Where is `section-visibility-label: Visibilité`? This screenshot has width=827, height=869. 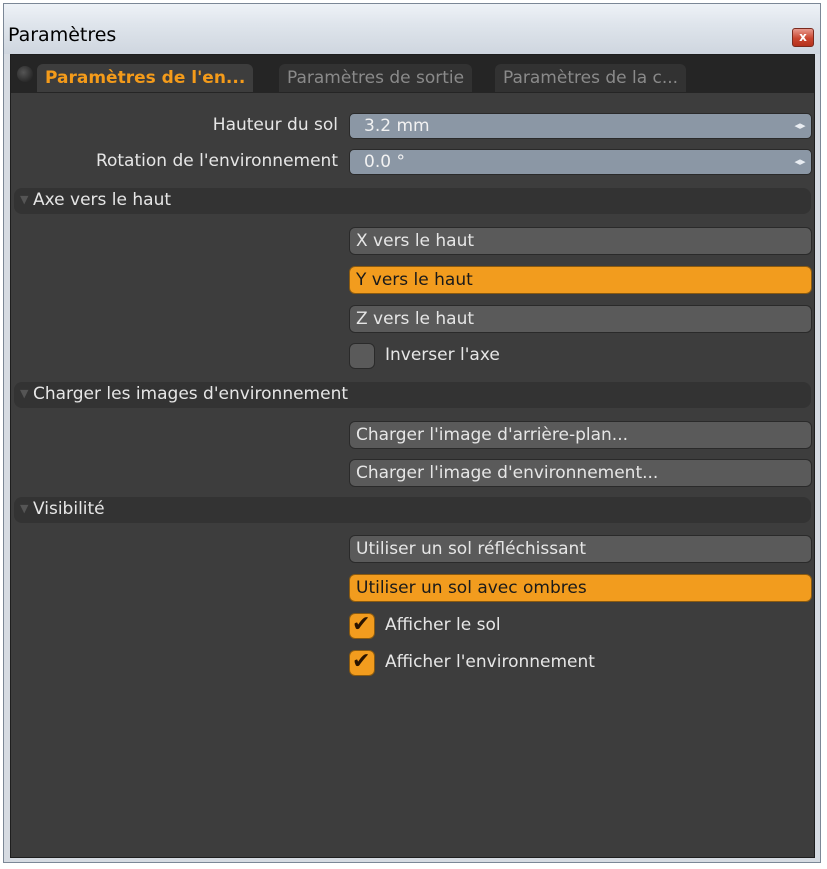
section-visibility-label: Visibilité is located at coordinates (69, 509).